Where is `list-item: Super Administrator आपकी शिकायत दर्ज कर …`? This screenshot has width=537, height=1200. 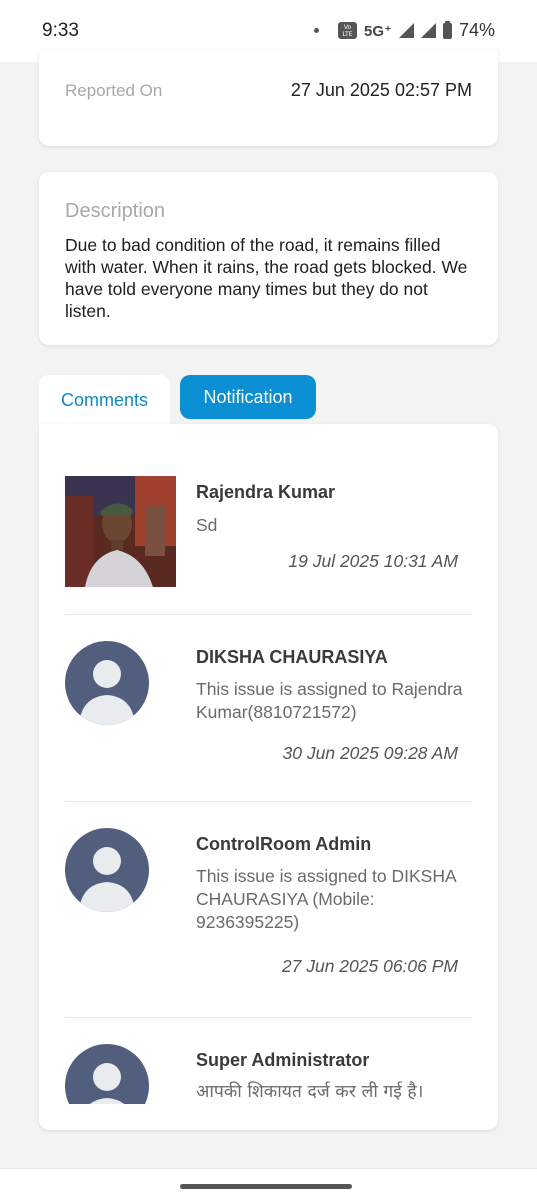 list-item: Super Administrator आपकी शिकायत दर्ज कर … is located at coordinates (268, 1074).